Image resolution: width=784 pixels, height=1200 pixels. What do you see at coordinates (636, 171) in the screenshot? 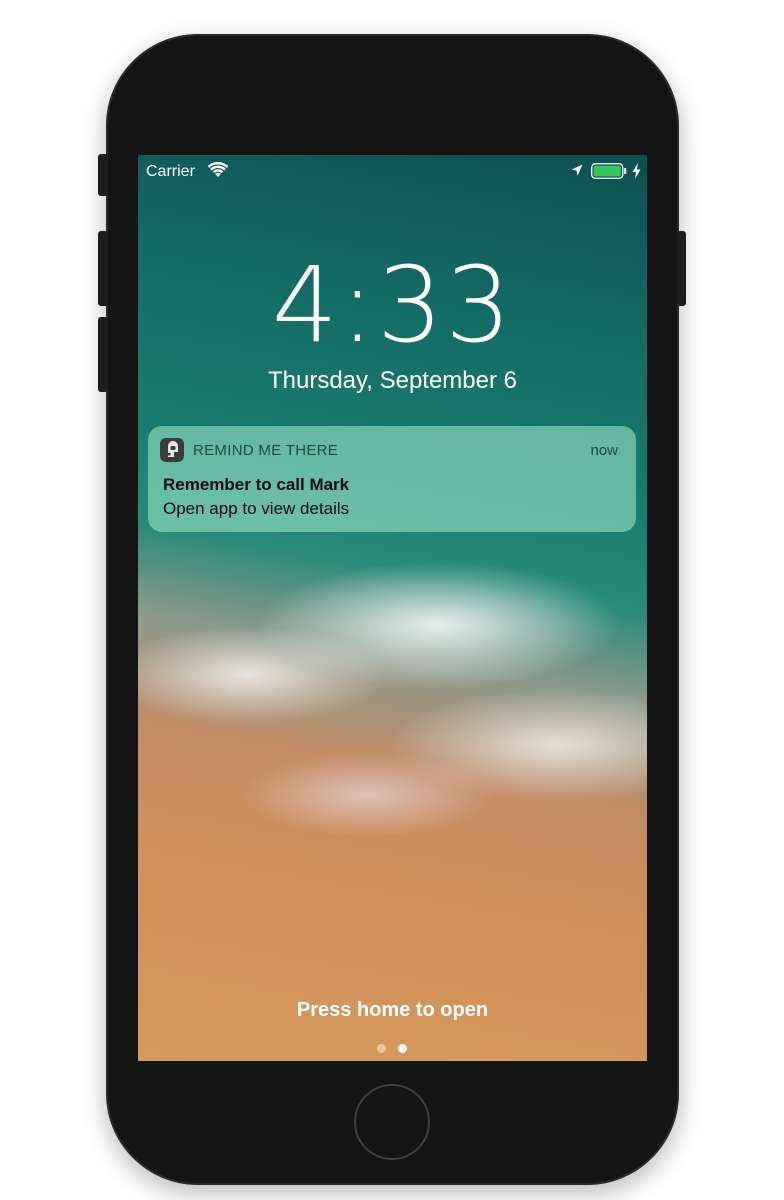
I see `charging-bolt-icon` at bounding box center [636, 171].